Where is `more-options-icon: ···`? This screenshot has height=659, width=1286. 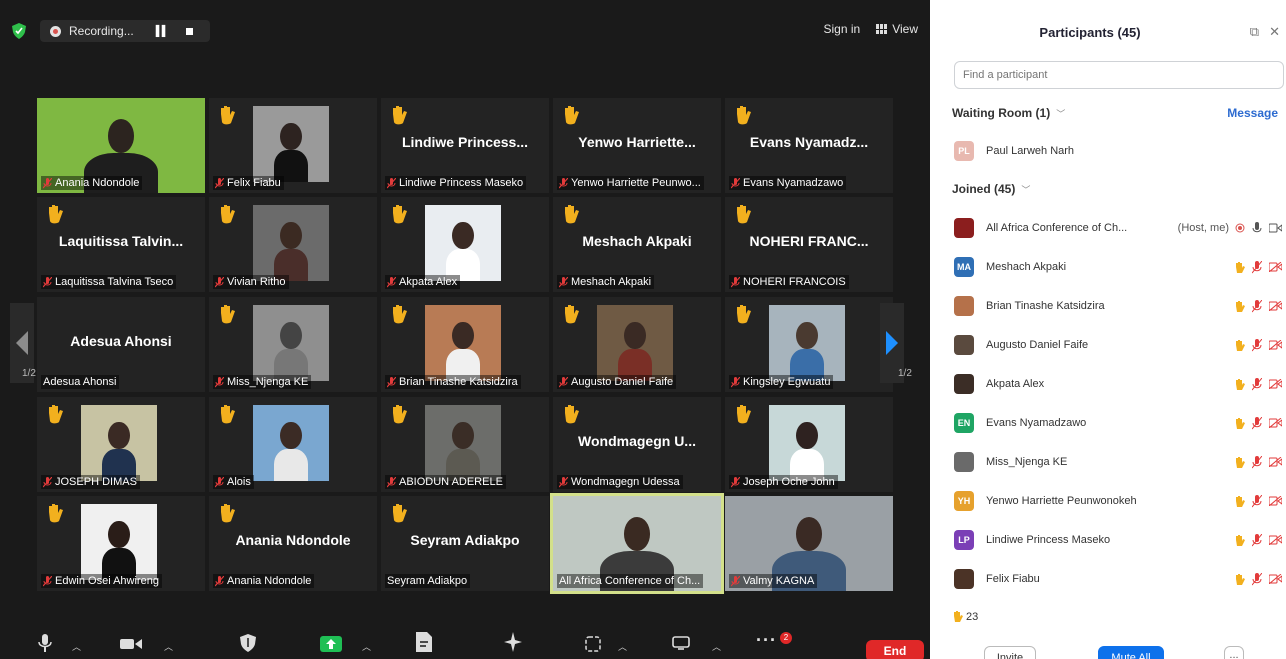 more-options-icon: ··· is located at coordinates (766, 640).